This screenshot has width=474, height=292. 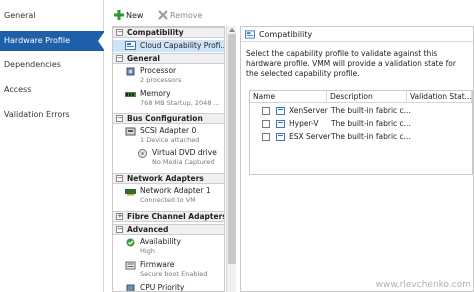 What do you see at coordinates (367, 97) in the screenshot?
I see `column-header-description: Description` at bounding box center [367, 97].